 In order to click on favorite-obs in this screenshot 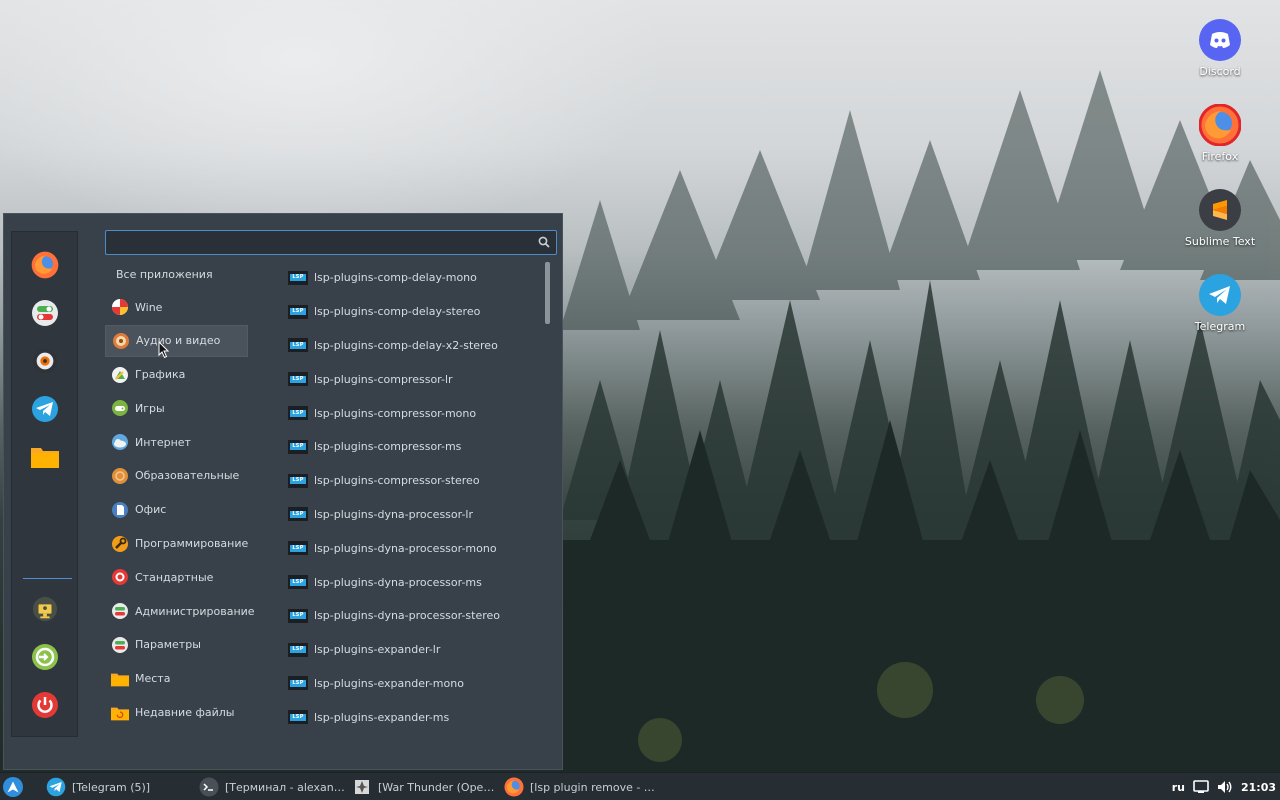, I will do `click(45, 361)`.